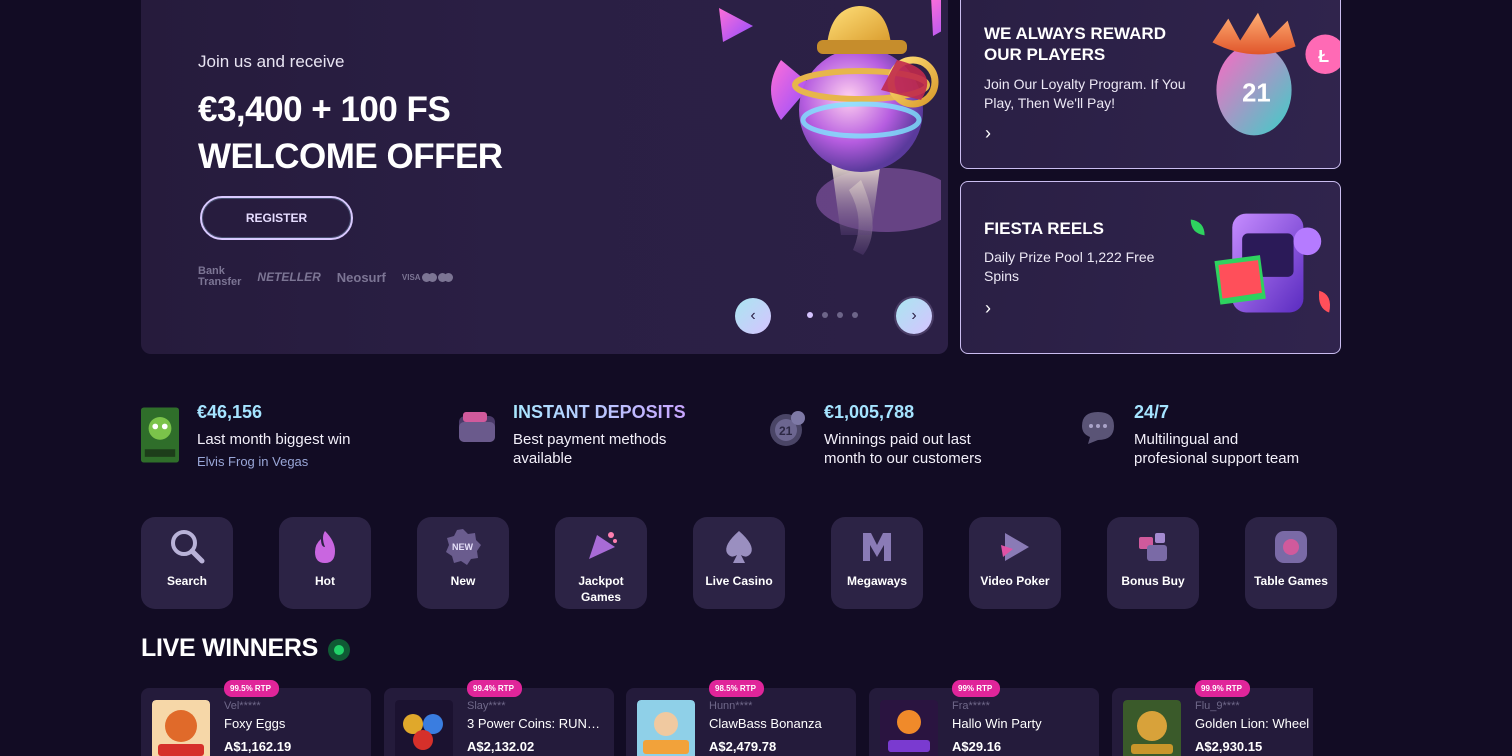 The image size is (1512, 756). I want to click on category-jackpot-games: Jackpot Games, so click(601, 563).